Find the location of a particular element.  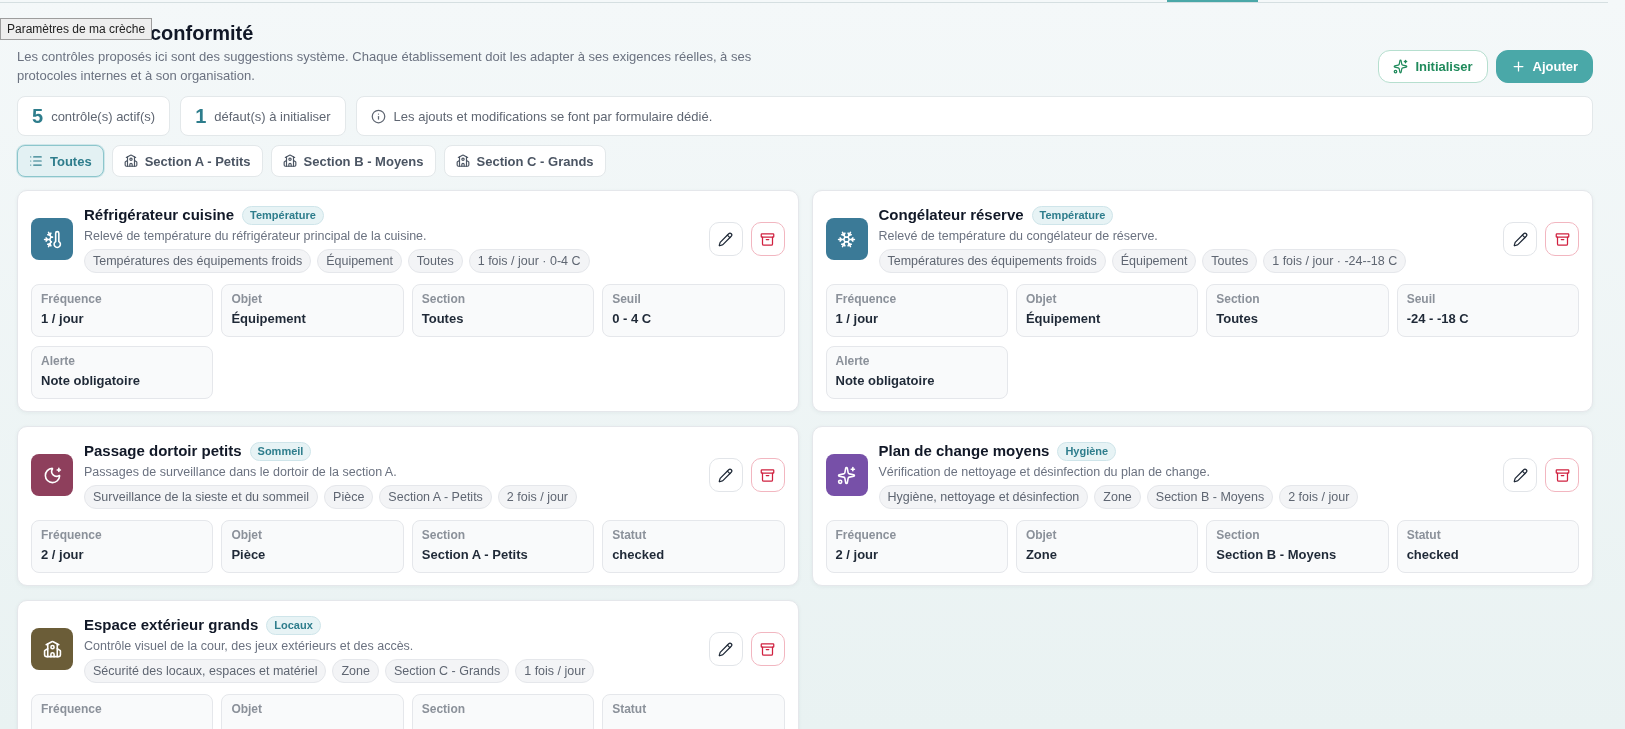

card-description: Contrôle visuel de la cour, des jeux extérieurs et des accès. is located at coordinates (249, 646).